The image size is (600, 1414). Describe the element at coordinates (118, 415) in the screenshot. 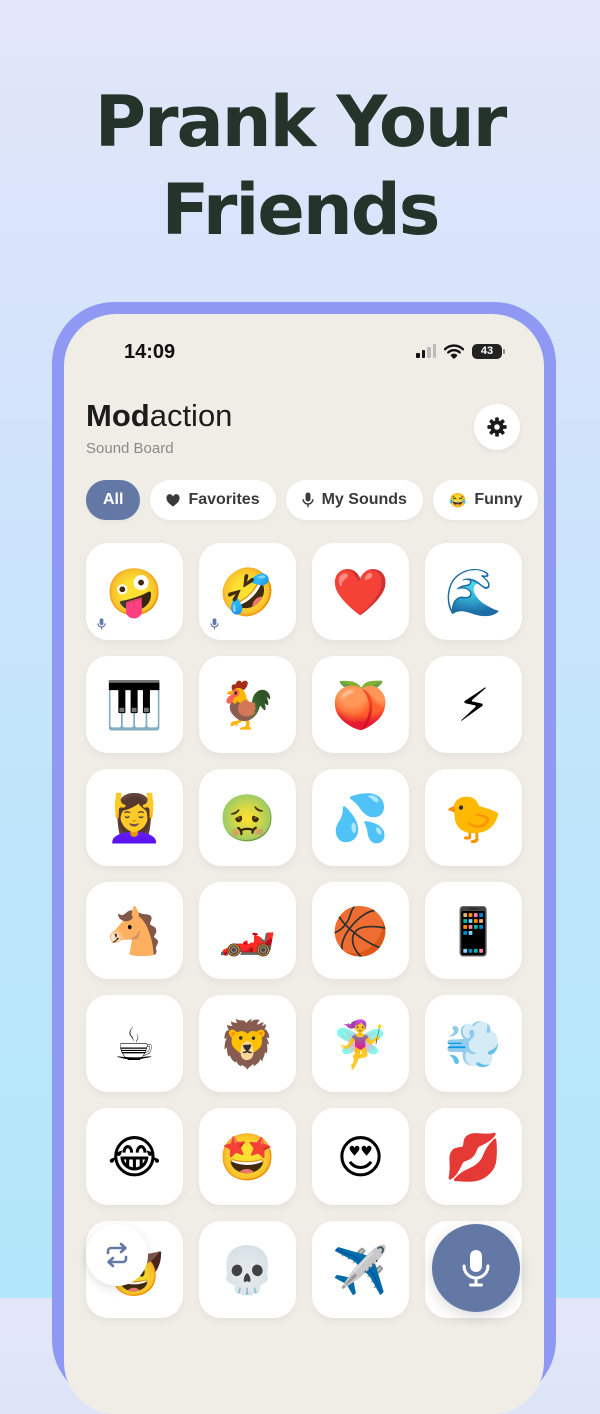

I see `app-title-bold: Mod` at that location.